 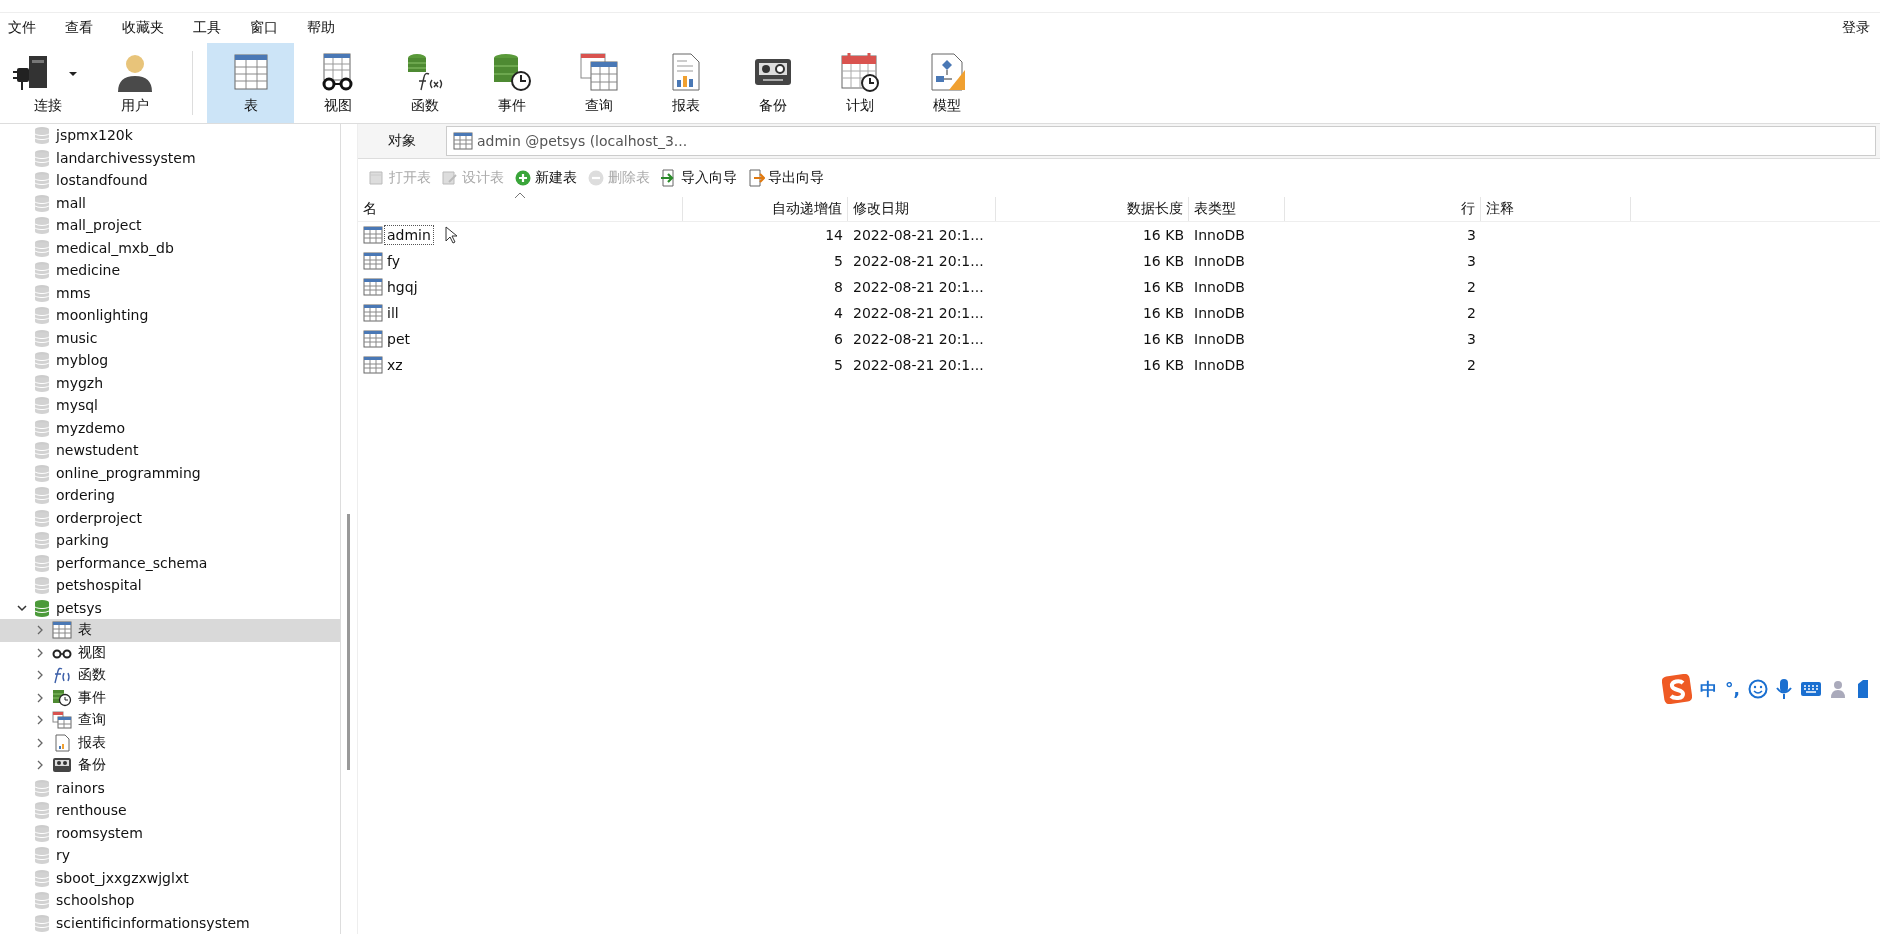 I want to click on tree-item: 查询, so click(x=170, y=720).